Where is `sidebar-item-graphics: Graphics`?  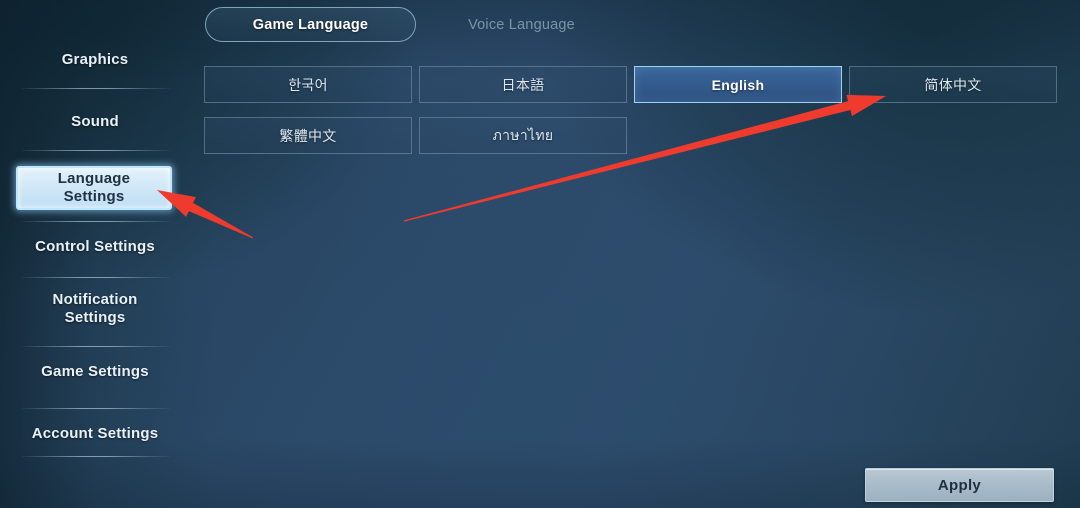
sidebar-item-graphics: Graphics is located at coordinates (95, 60).